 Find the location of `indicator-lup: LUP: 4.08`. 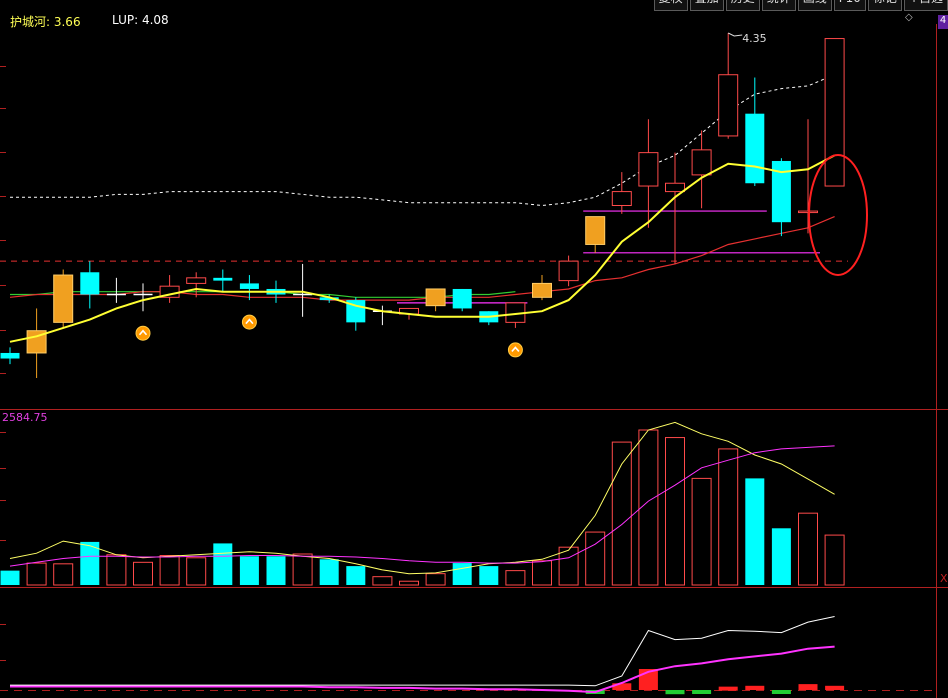

indicator-lup: LUP: 4.08 is located at coordinates (140, 20).